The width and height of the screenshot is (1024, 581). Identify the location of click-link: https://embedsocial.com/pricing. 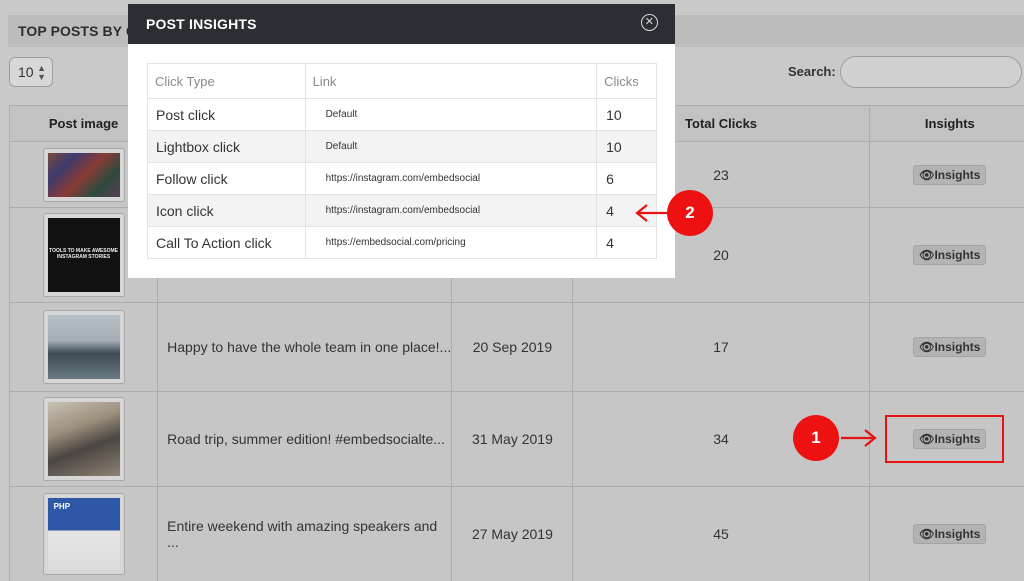
(451, 242).